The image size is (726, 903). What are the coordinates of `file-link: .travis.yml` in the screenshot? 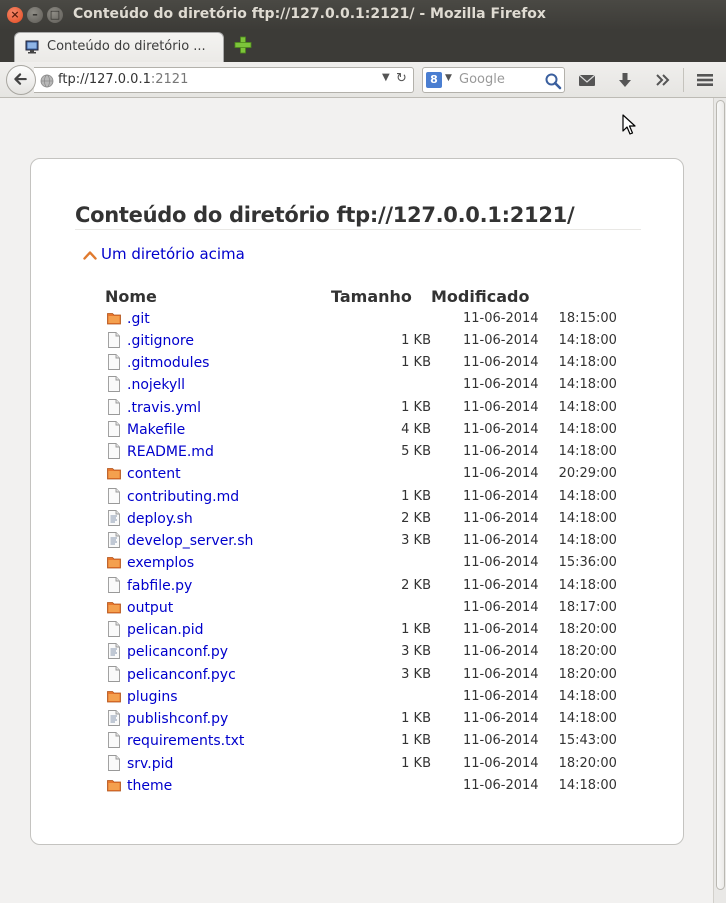 It's located at (164, 408).